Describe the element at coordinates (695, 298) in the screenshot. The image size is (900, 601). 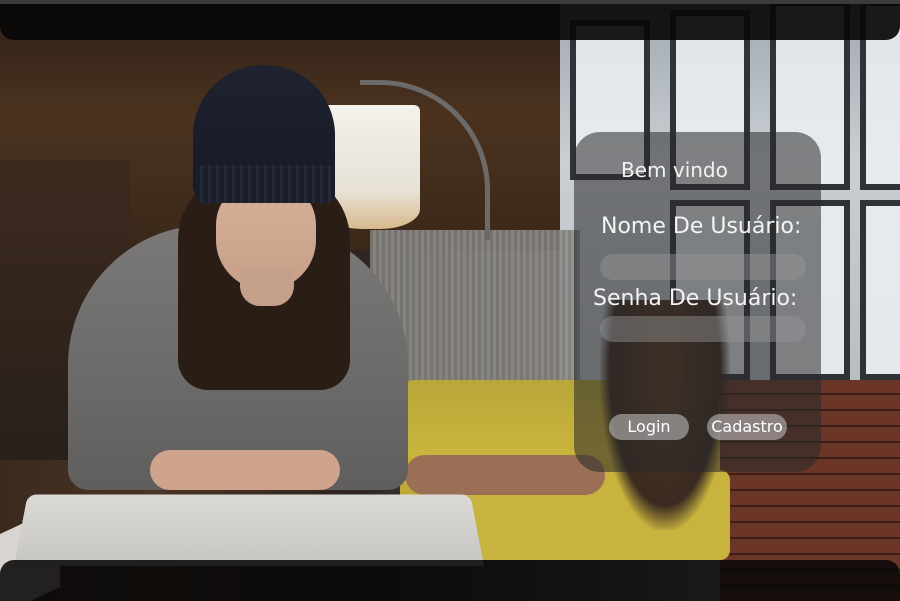
I see `password-label: Senha De Usuário:` at that location.